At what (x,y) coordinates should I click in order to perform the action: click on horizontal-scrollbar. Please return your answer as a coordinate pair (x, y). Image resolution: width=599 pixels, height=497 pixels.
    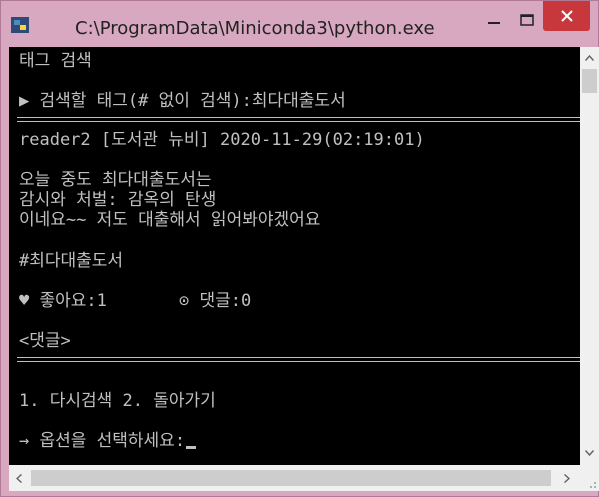
    Looking at the image, I should click on (294, 478).